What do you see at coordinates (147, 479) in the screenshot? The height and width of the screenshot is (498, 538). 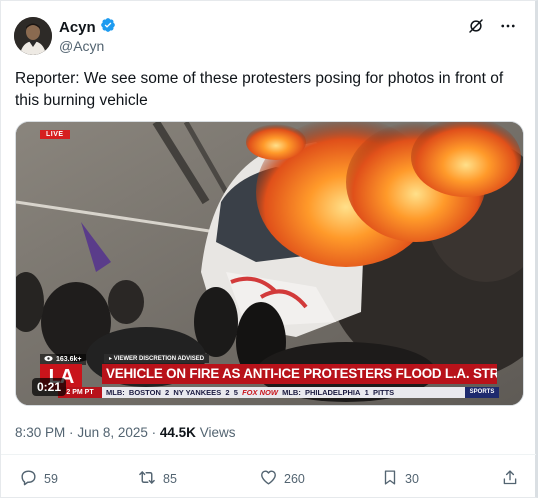 I see `repost-icon` at bounding box center [147, 479].